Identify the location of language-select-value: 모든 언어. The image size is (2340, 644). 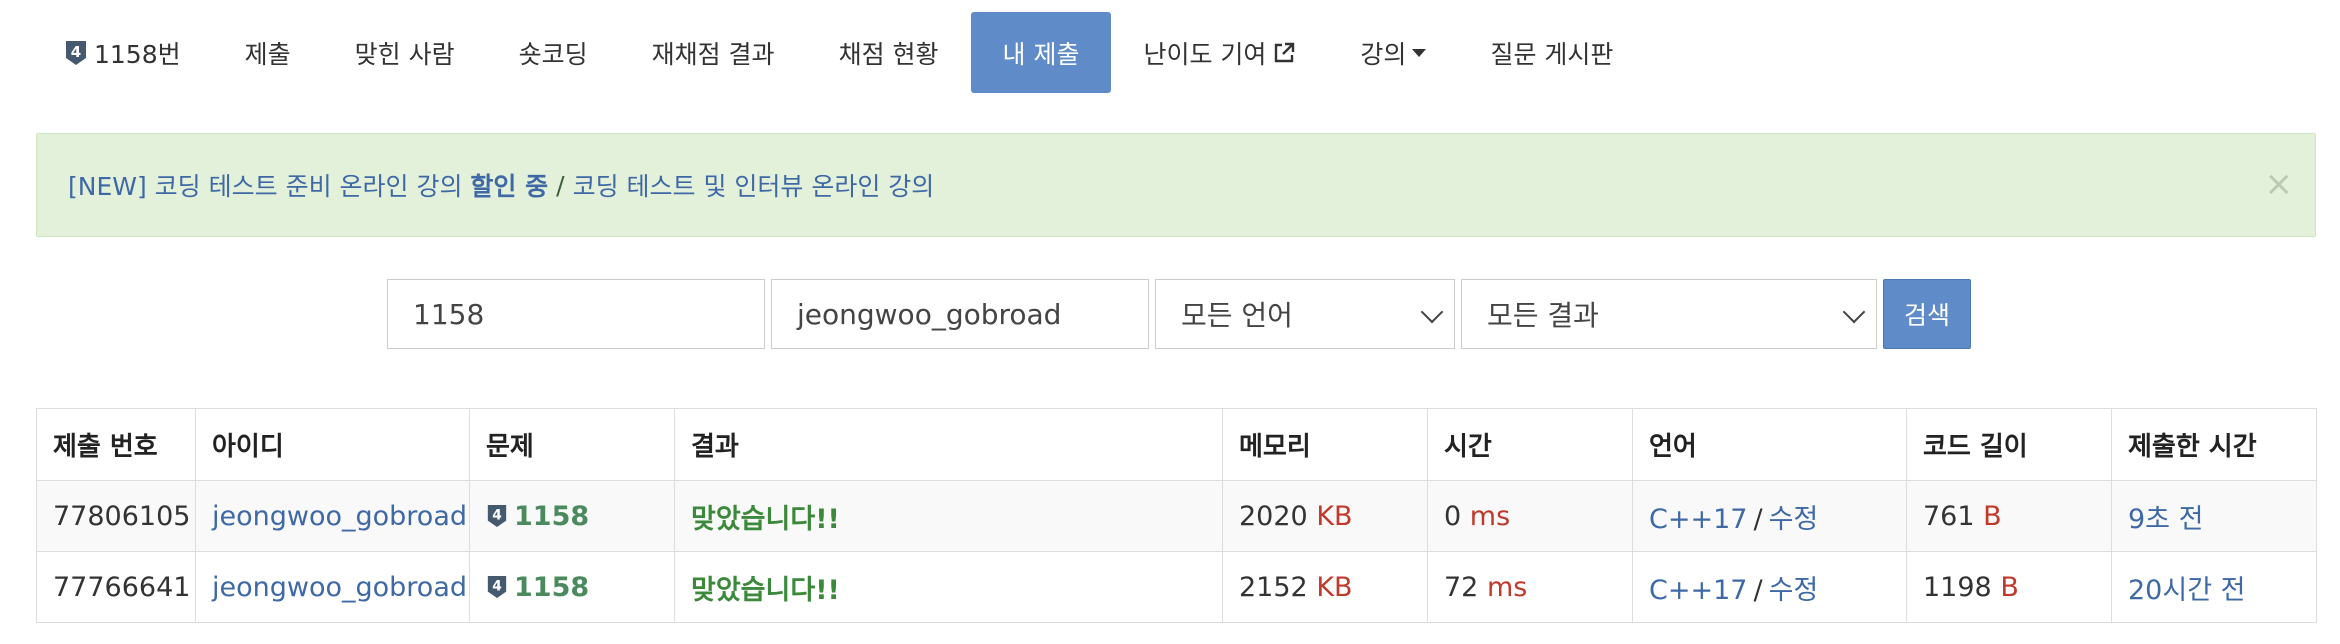
(1237, 315).